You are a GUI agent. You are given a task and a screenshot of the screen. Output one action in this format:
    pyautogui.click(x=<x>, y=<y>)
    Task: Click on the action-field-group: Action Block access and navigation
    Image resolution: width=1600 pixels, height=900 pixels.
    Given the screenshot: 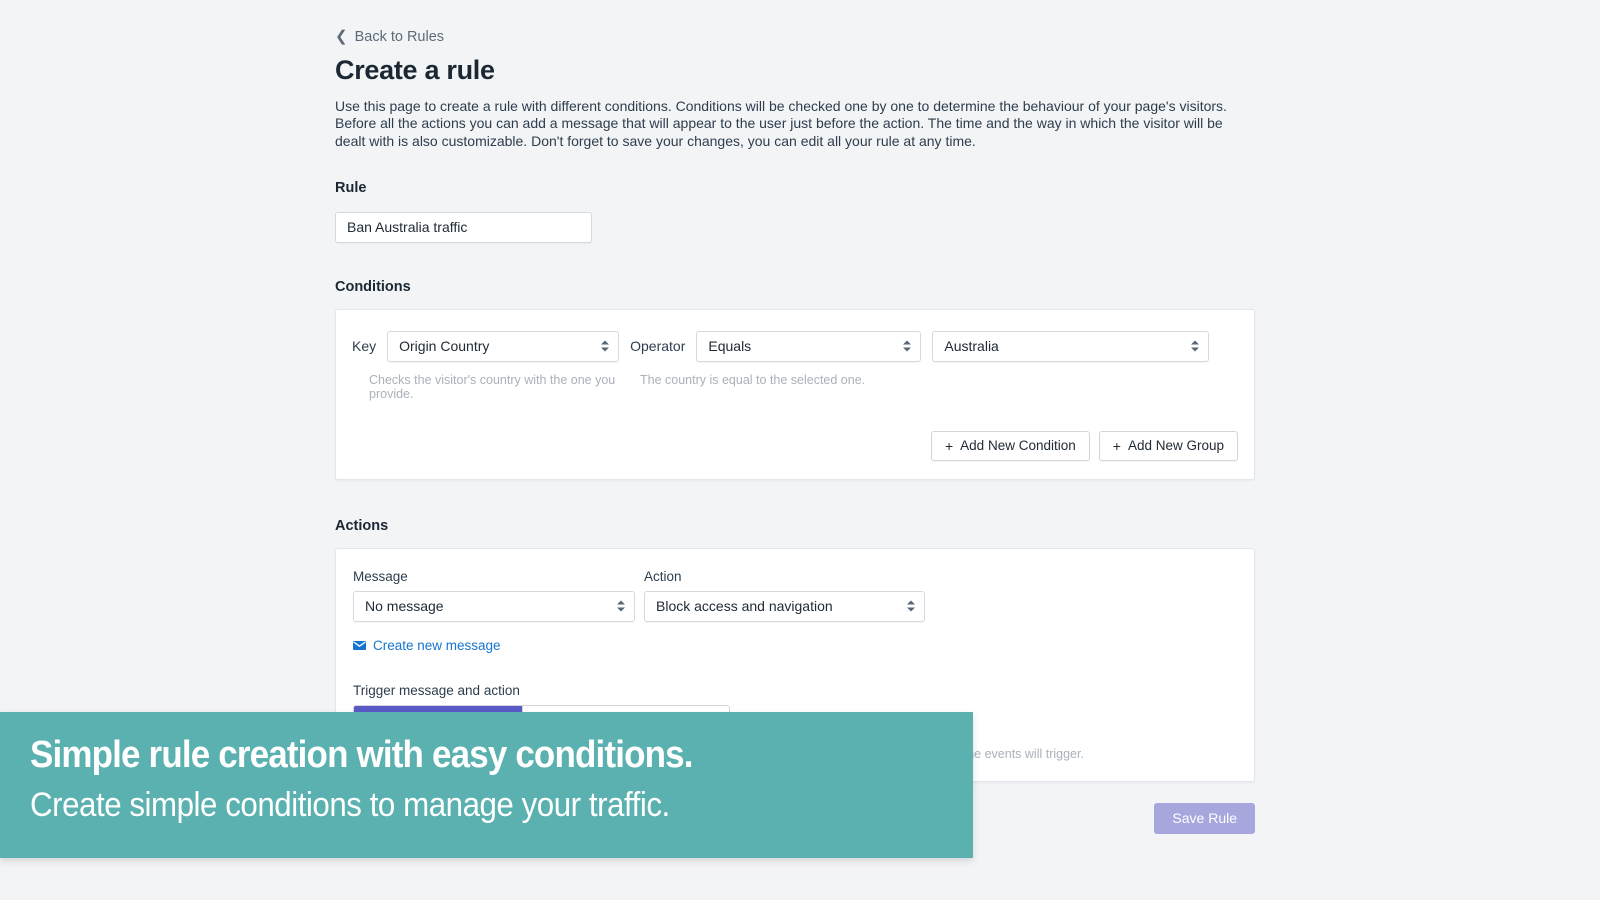 What is the action you would take?
    pyautogui.click(x=784, y=595)
    